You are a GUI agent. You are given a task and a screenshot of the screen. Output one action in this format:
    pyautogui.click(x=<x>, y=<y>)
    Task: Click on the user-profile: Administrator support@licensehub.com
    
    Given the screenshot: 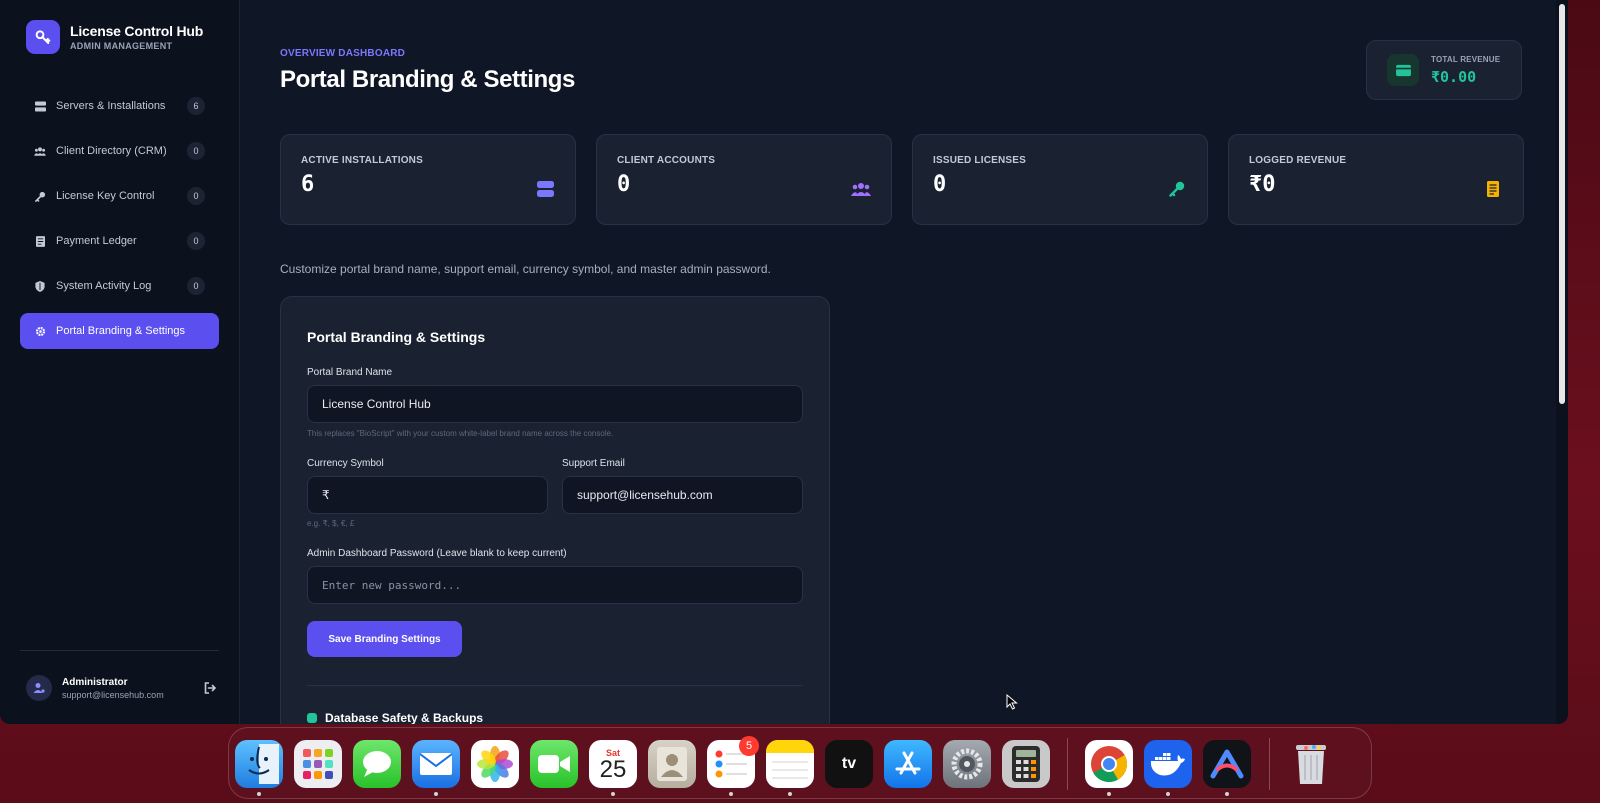 What is the action you would take?
    pyautogui.click(x=121, y=688)
    